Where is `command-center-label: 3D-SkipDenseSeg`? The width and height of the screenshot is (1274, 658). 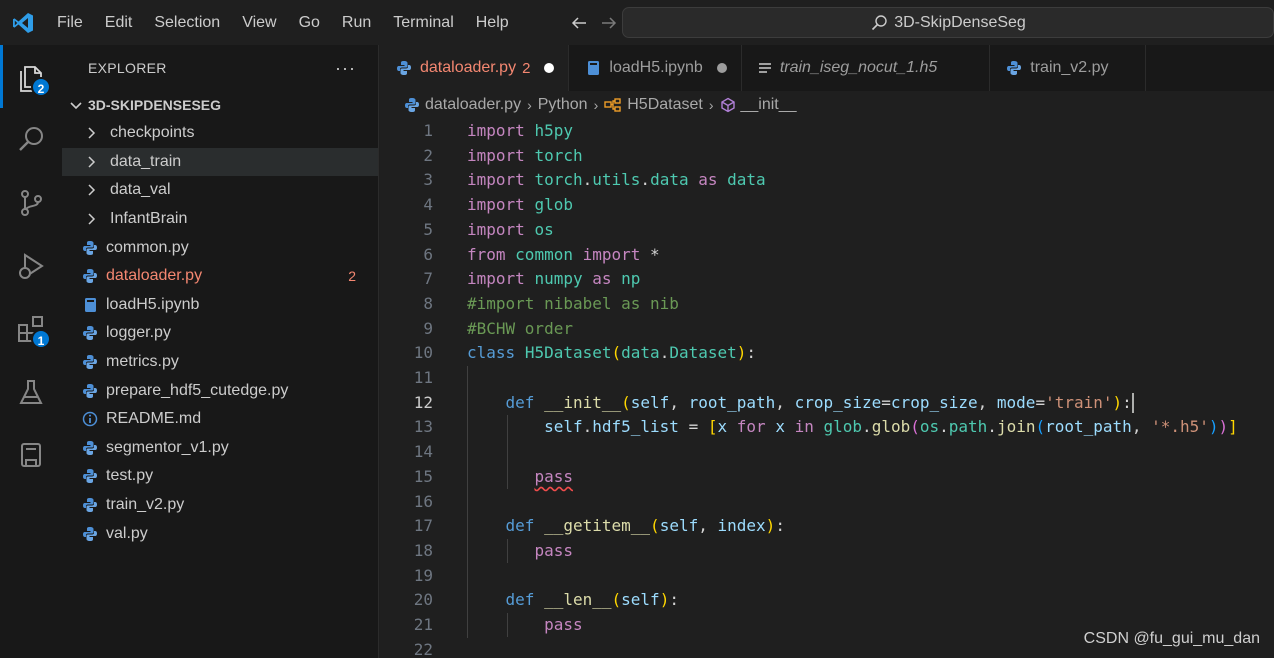
command-center-label: 3D-SkipDenseSeg is located at coordinates (960, 22).